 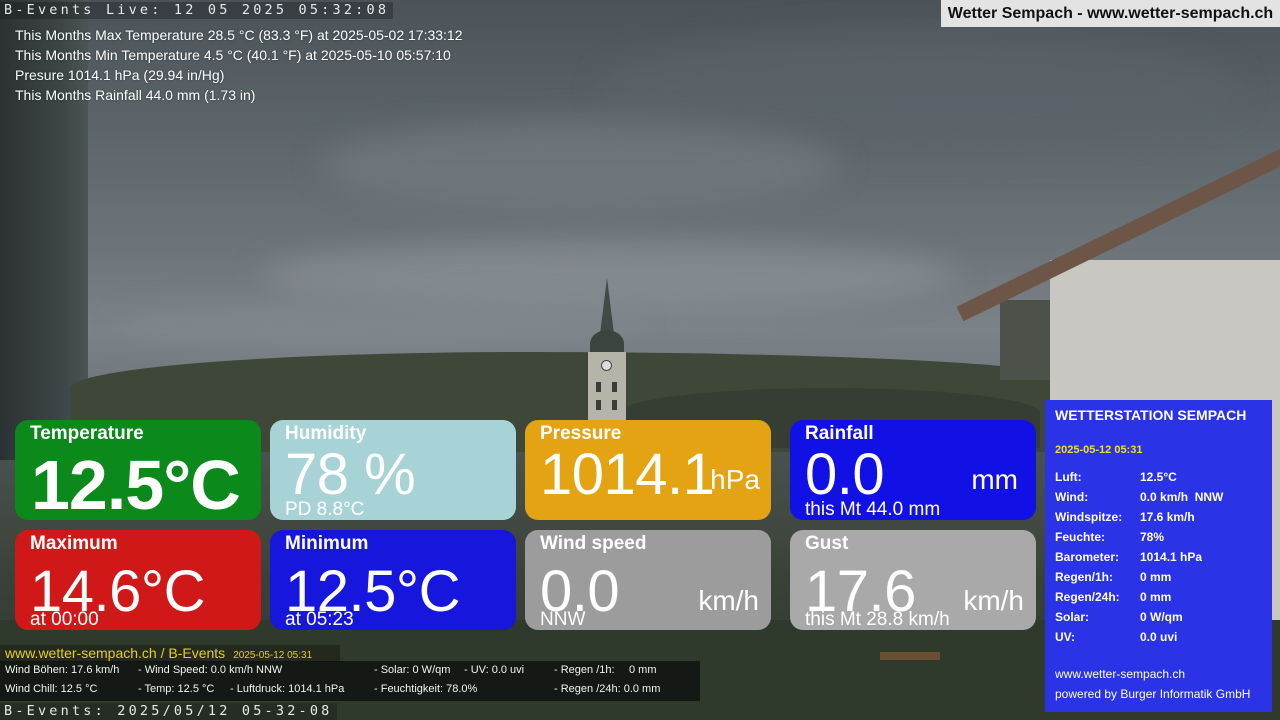 What do you see at coordinates (1120, 674) in the screenshot?
I see `station-site-link: www.wetter-sempach.ch` at bounding box center [1120, 674].